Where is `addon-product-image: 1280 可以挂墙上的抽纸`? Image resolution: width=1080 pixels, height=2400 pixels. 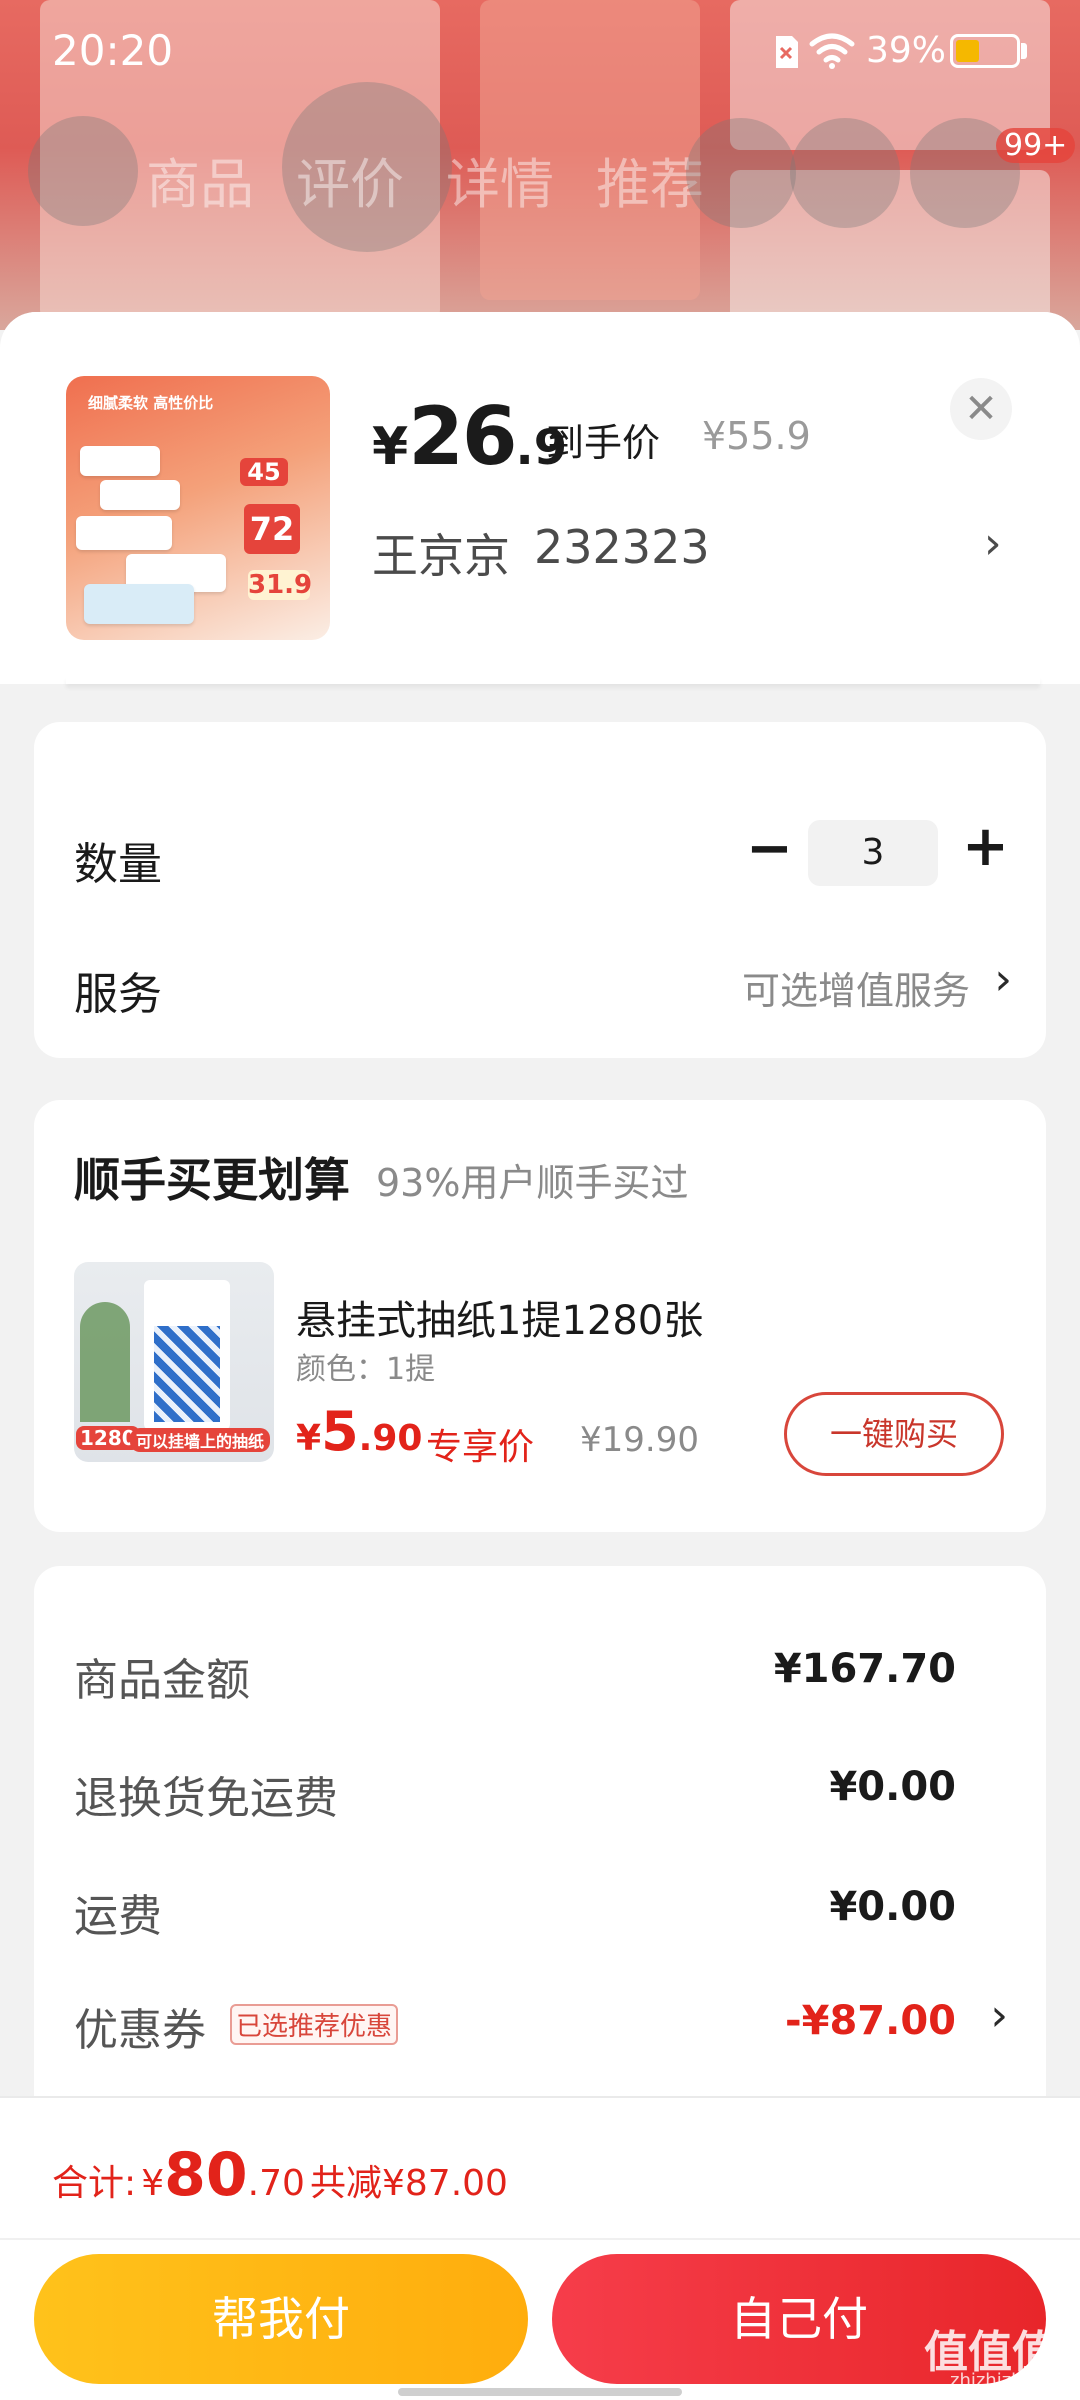
addon-product-image: 1280 可以挂墙上的抽纸 is located at coordinates (174, 1362).